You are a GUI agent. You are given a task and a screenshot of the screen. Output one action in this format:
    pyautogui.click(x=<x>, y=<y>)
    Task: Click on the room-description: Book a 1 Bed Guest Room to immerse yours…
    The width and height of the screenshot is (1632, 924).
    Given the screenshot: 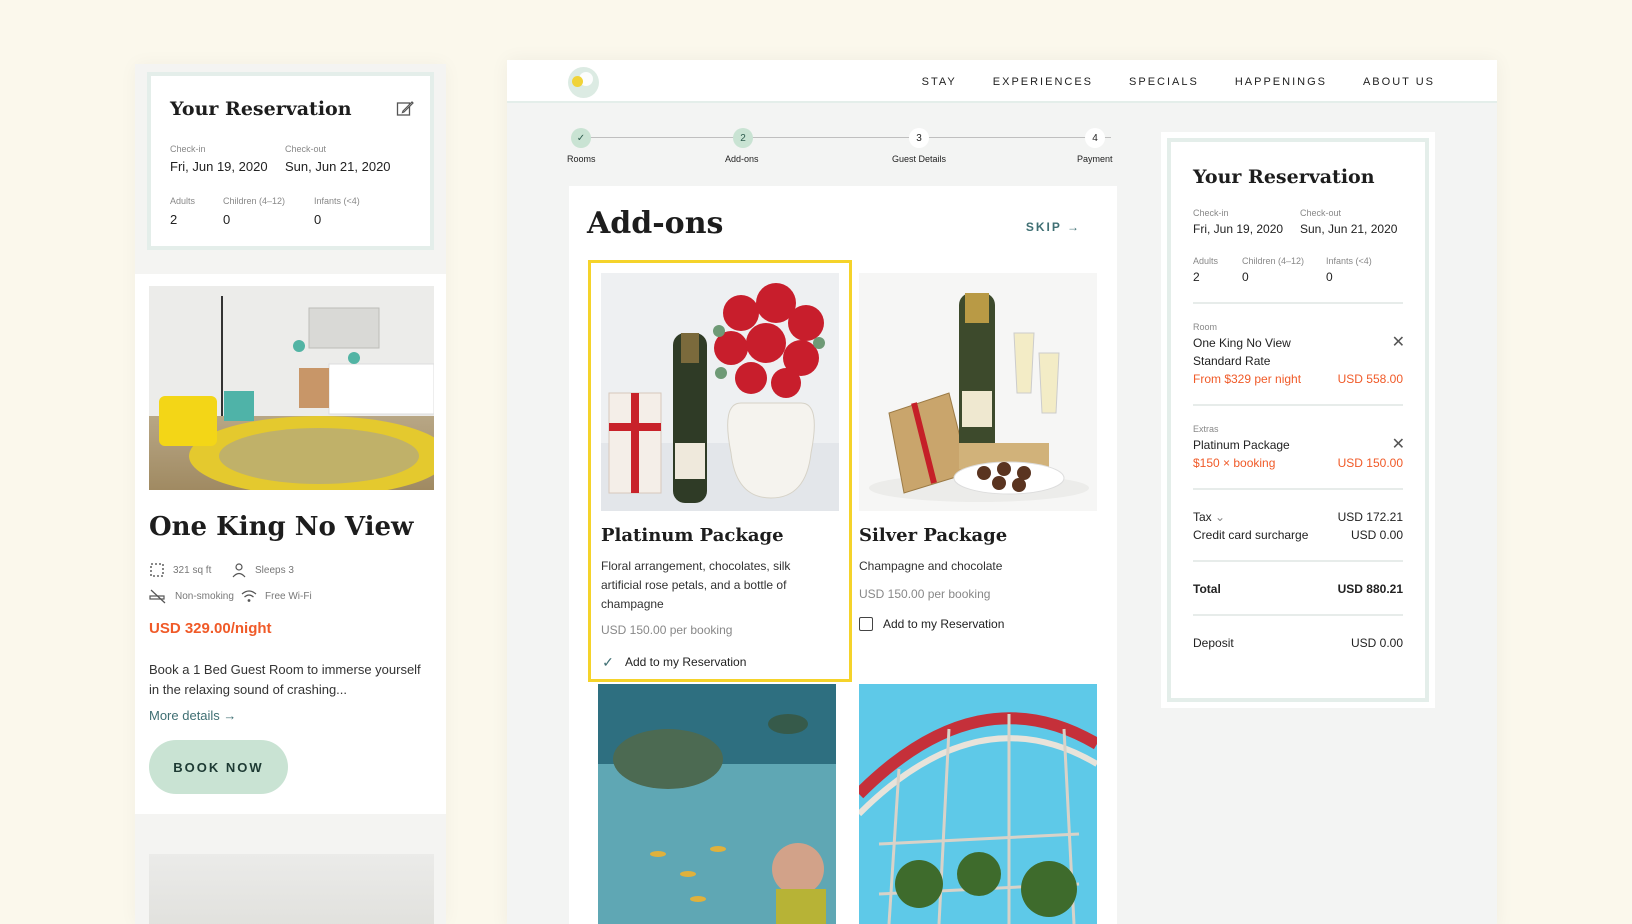 What is the action you would take?
    pyautogui.click(x=285, y=679)
    